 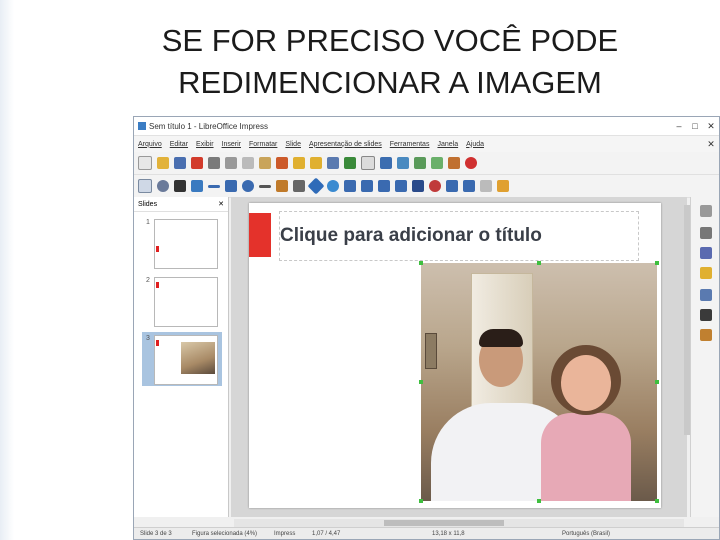 I want to click on menu-exibir: Exibir, so click(x=205, y=144).